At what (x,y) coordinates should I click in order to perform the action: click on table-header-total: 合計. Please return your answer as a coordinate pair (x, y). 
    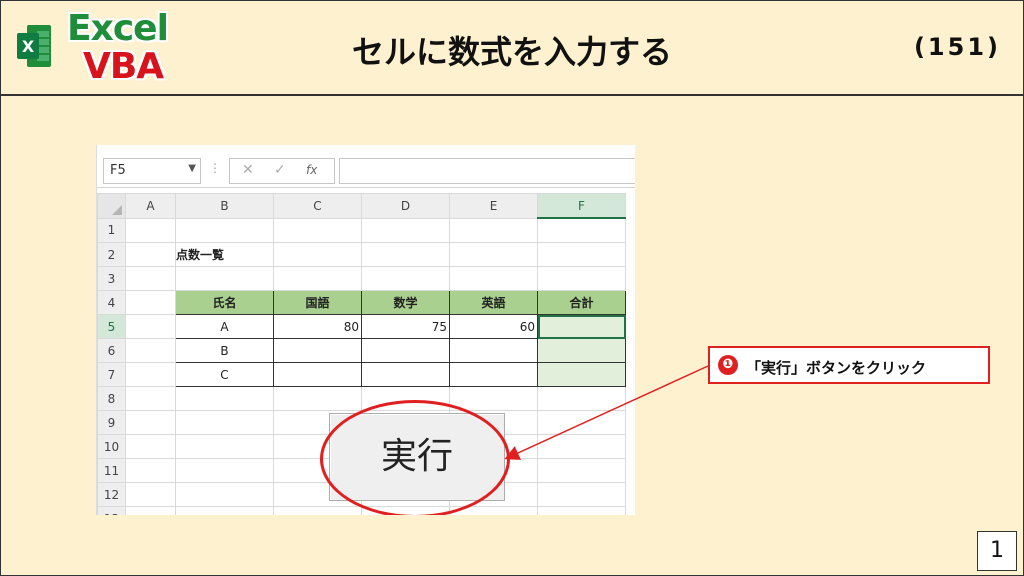
    Looking at the image, I should click on (581, 302).